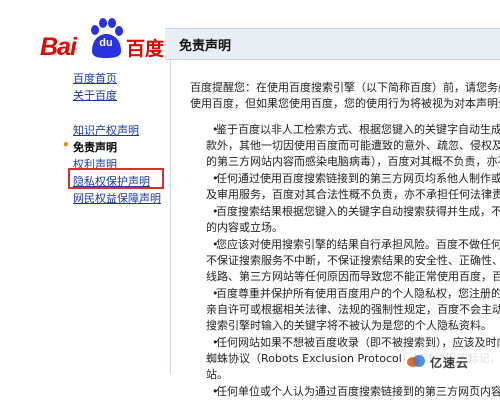 The height and width of the screenshot is (401, 500). Describe the element at coordinates (145, 49) in the screenshot. I see `logo-cn-text: 百度` at that location.